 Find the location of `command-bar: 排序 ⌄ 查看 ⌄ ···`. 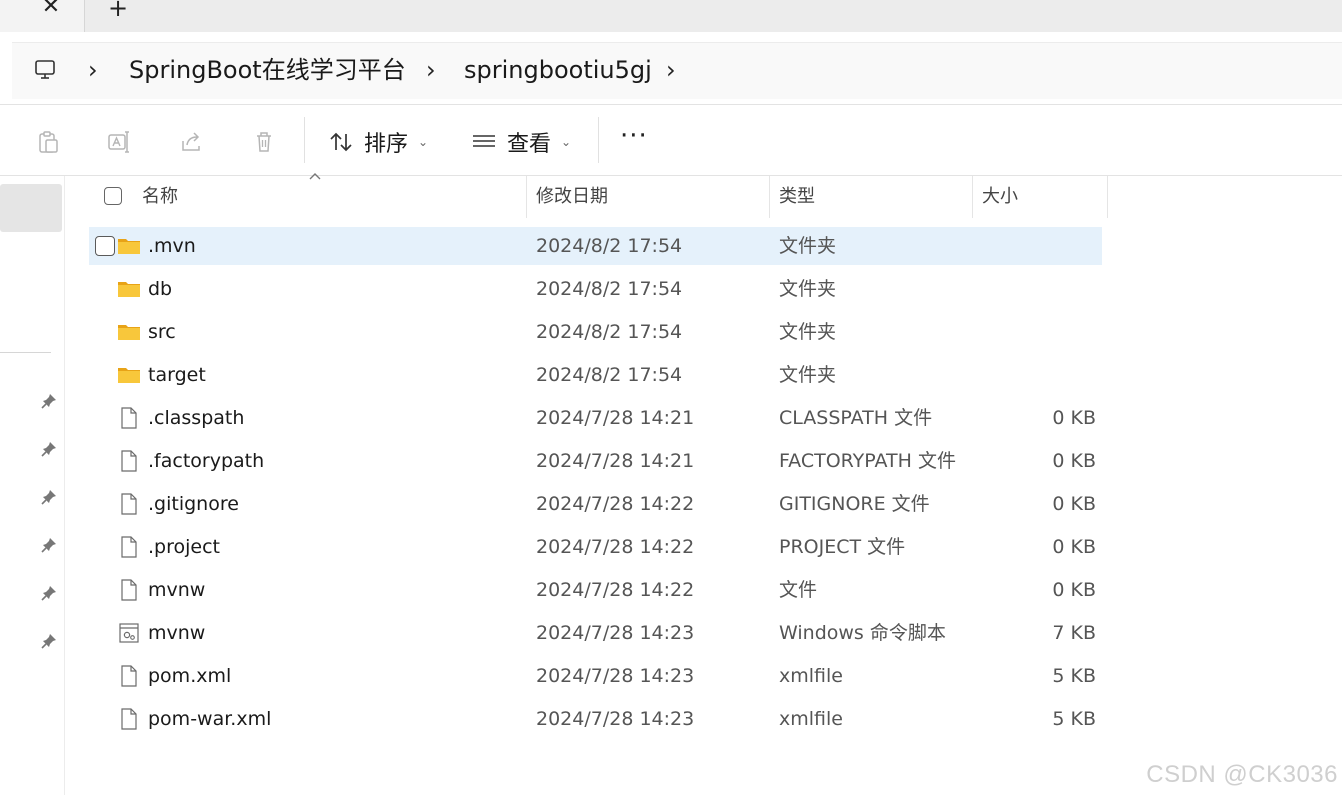

command-bar: 排序 ⌄ 查看 ⌄ ··· is located at coordinates (671, 140).